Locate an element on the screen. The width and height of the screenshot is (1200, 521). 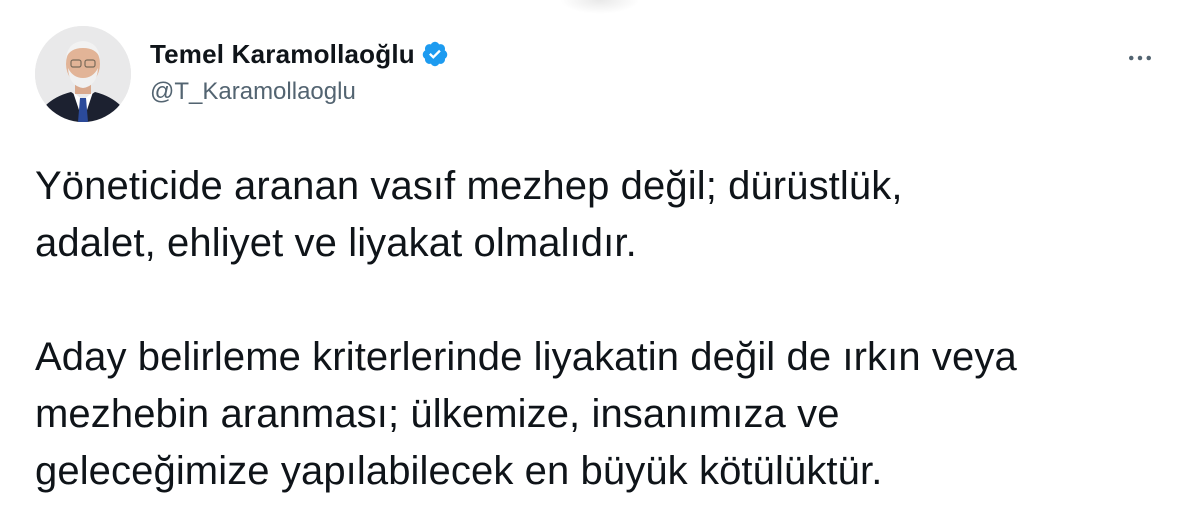
display-name-row: Temel Karamollaoğlu is located at coordinates (299, 54).